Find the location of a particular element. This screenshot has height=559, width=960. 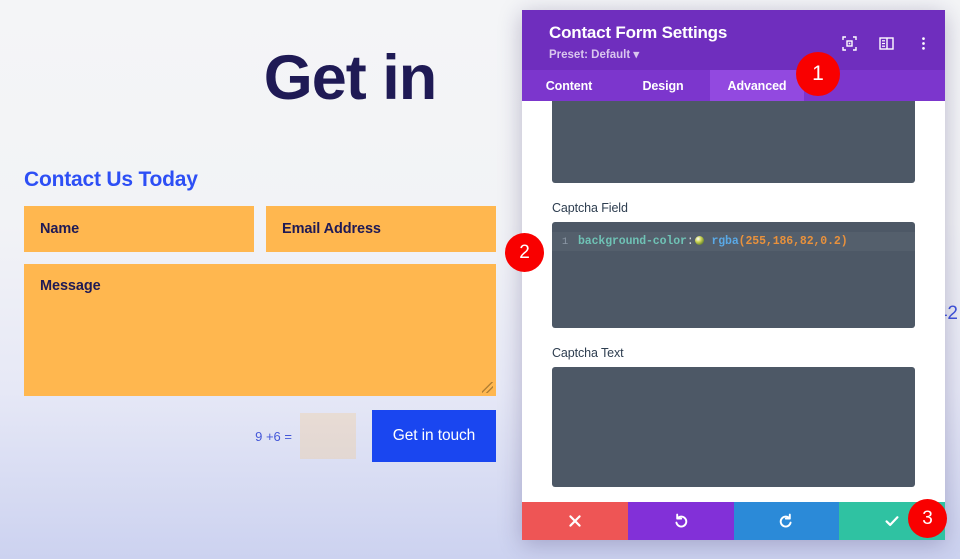

captcha-question-label: 9 +6 = is located at coordinates (273, 436).